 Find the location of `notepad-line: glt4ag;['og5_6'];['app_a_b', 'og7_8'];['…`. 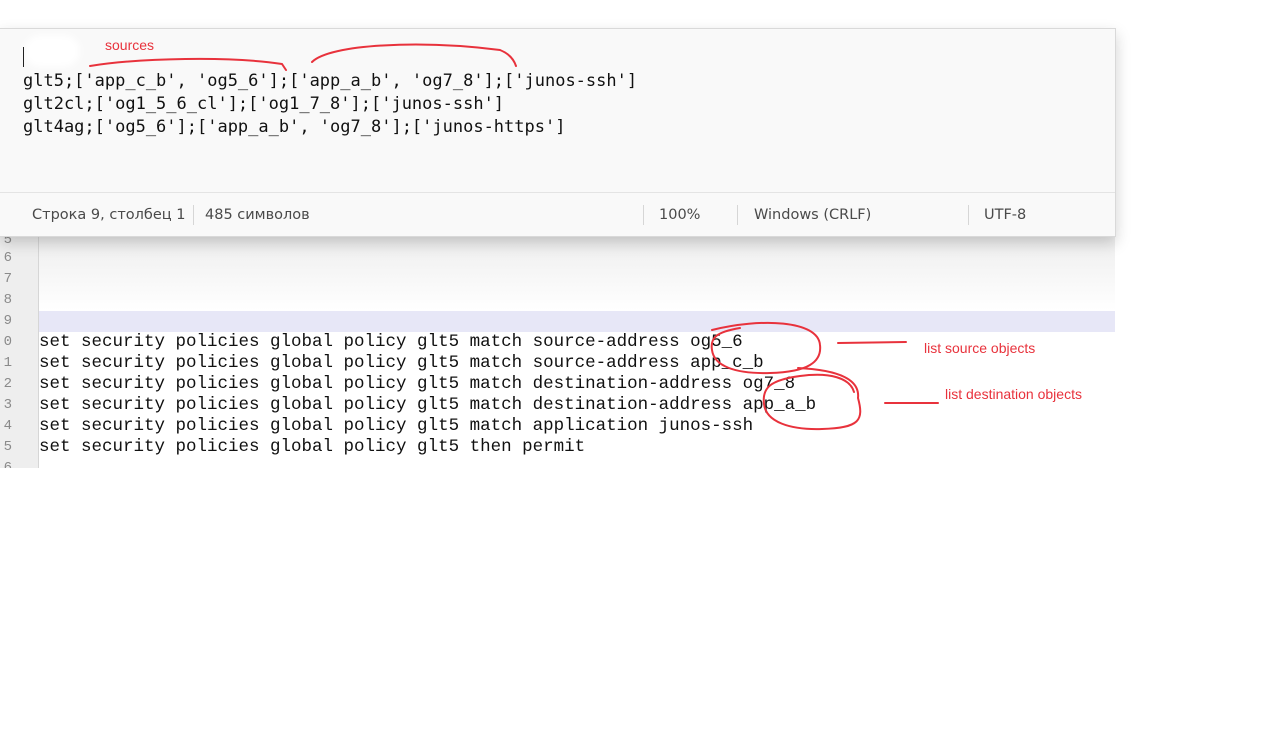

notepad-line: glt4ag;['og5_6'];['app_a_b', 'og7_8'];['… is located at coordinates (294, 127).